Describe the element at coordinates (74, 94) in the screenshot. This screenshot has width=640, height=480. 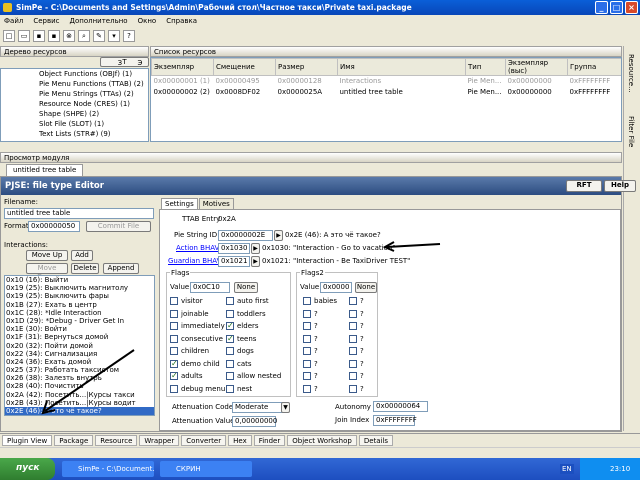
I see `tree-item: Pie Menu Strings (TTAs) (2)` at that location.